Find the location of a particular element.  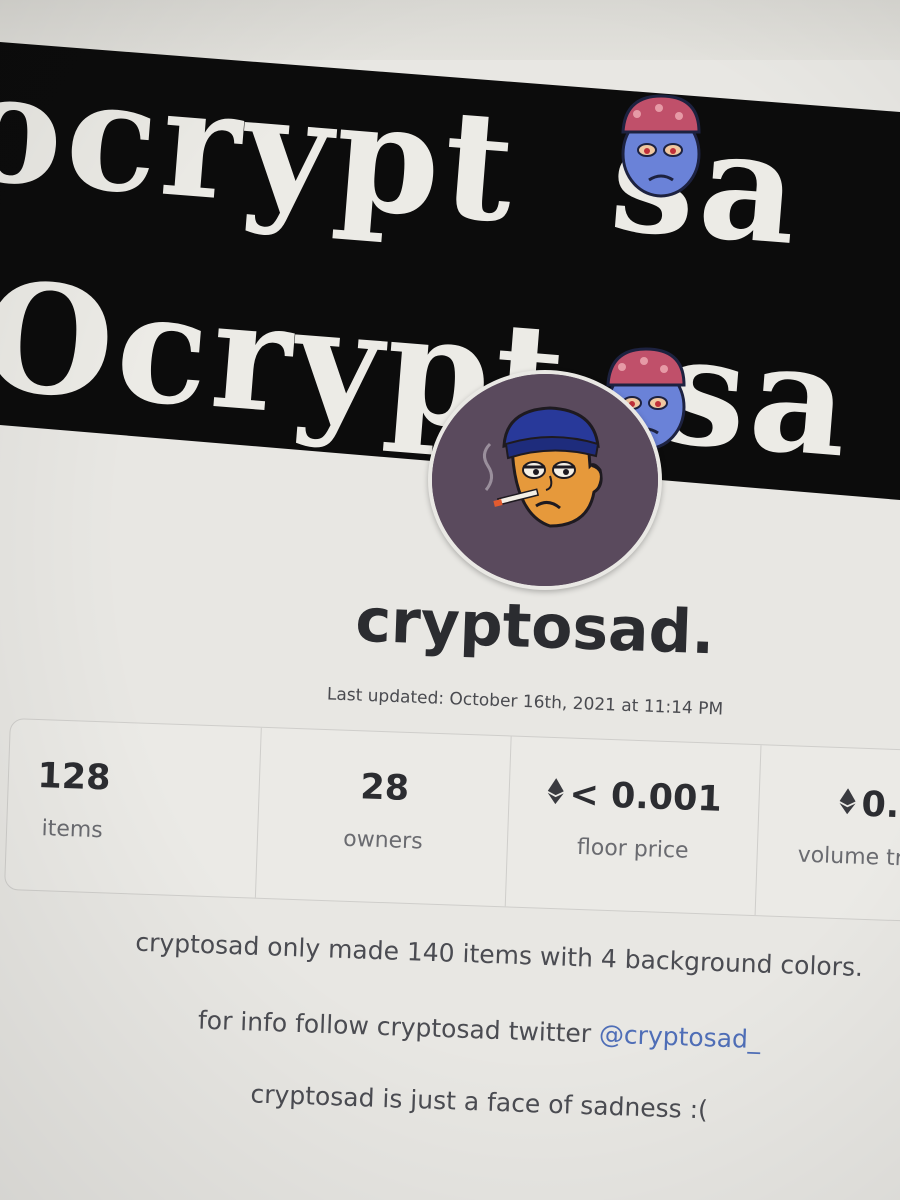

stat-volume-traded: 0. volume tr is located at coordinates (827, 834).